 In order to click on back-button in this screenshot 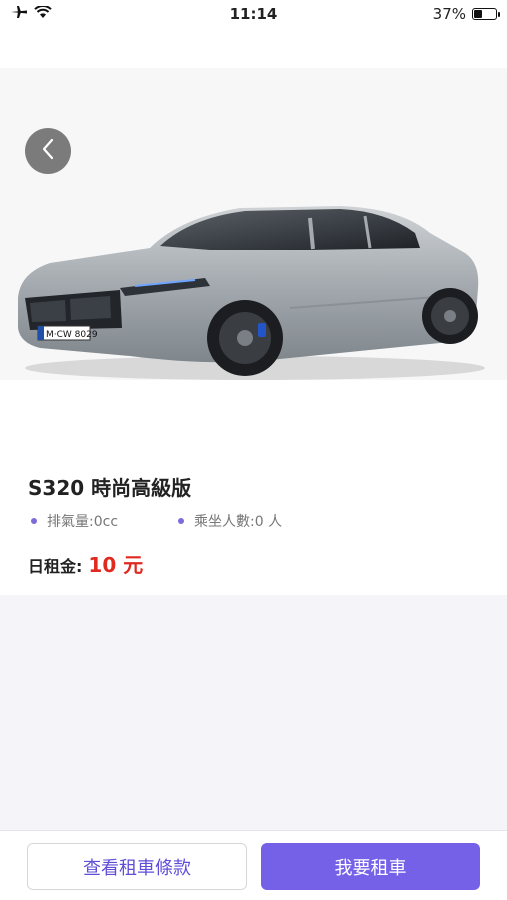, I will do `click(48, 151)`.